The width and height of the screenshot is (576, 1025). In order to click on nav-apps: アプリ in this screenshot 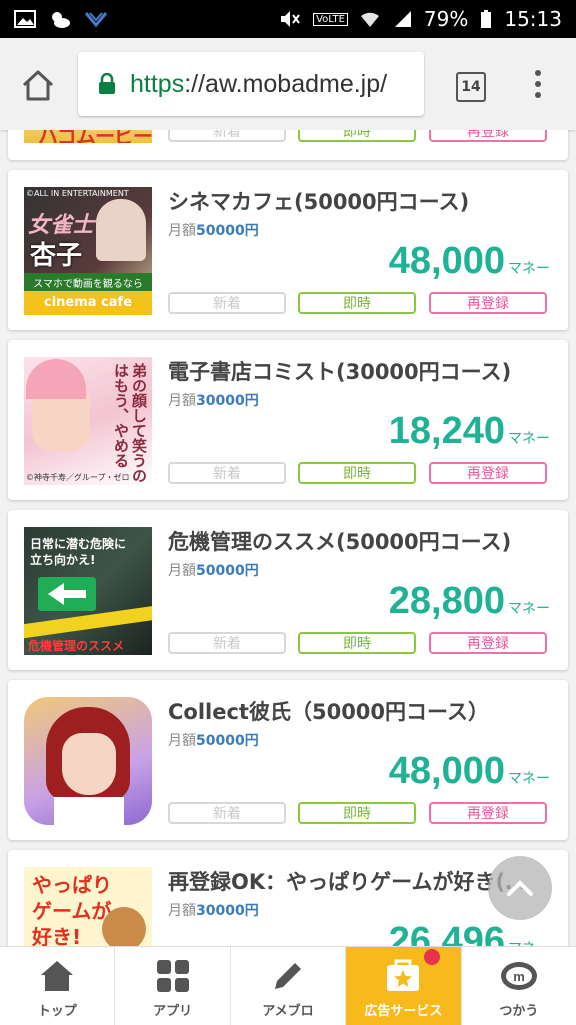, I will do `click(173, 986)`.